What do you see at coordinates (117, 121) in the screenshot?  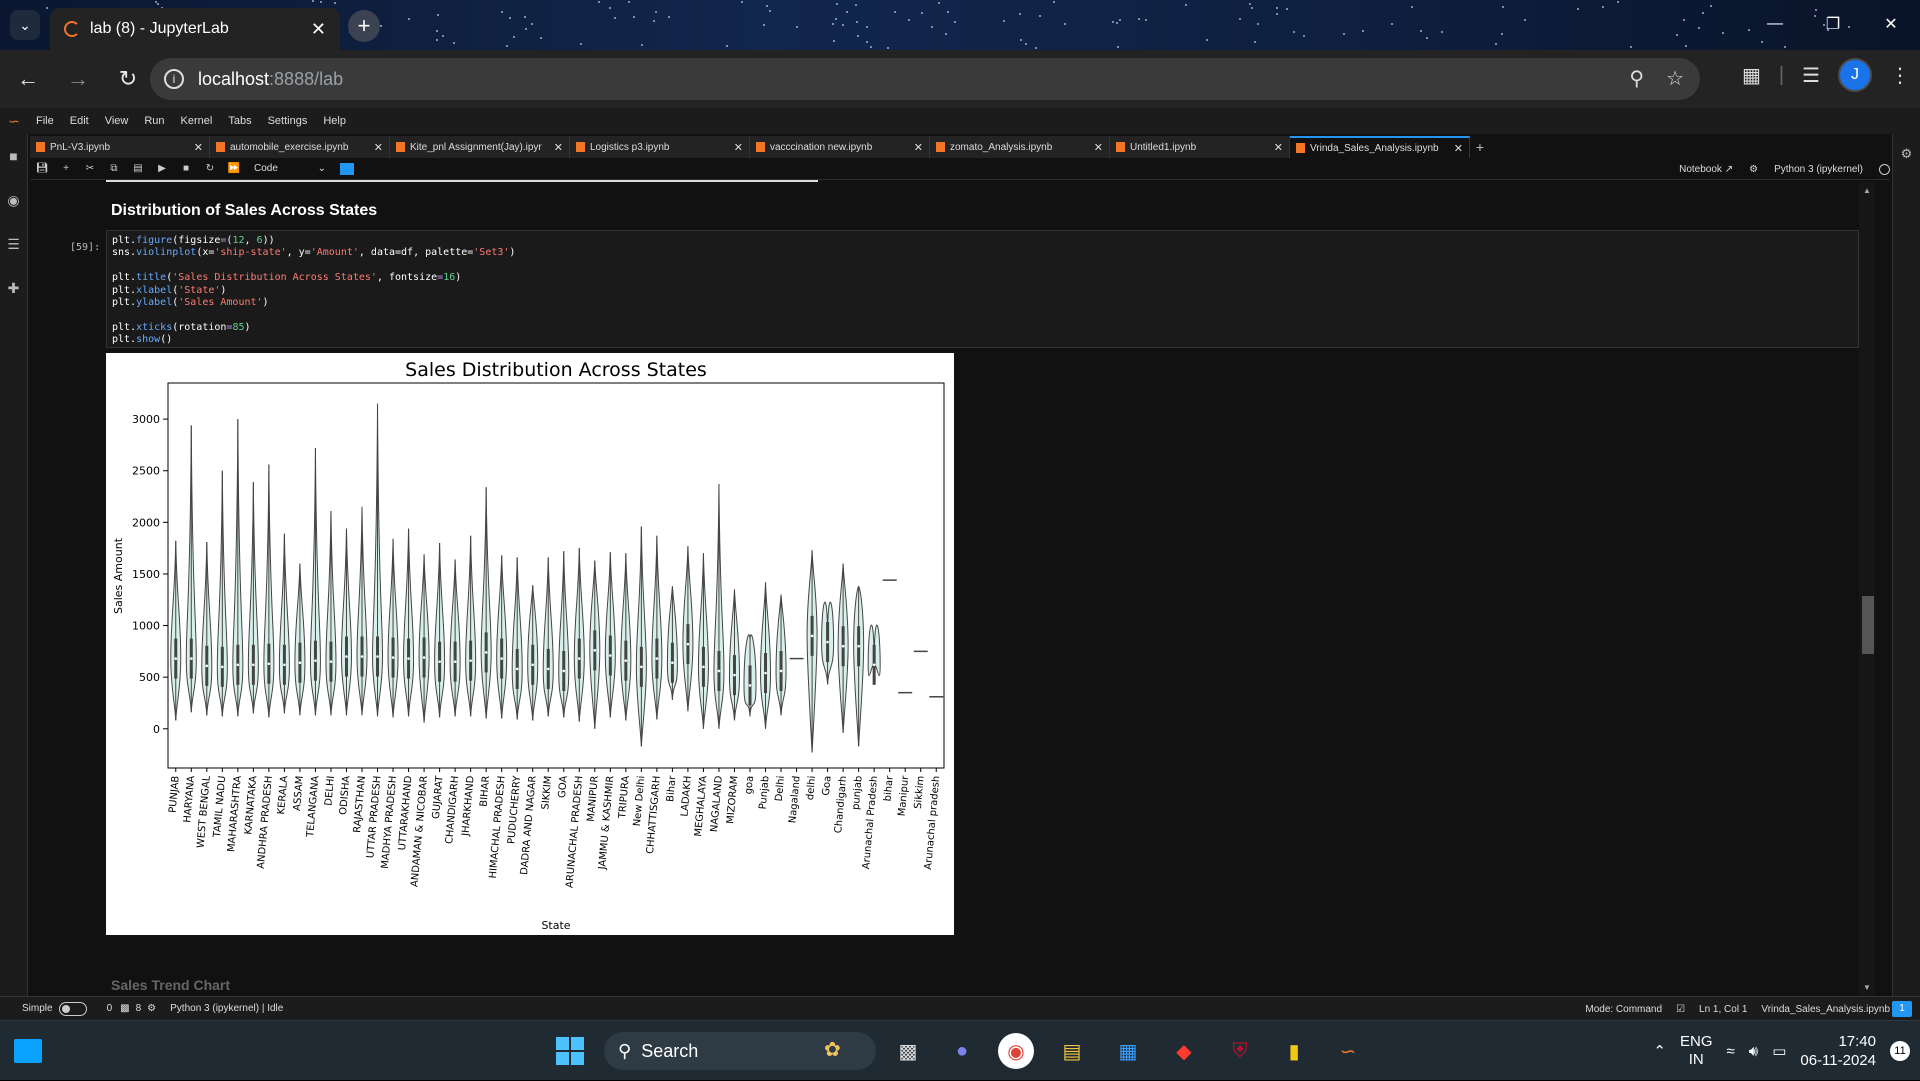 I see `menu-view: View` at bounding box center [117, 121].